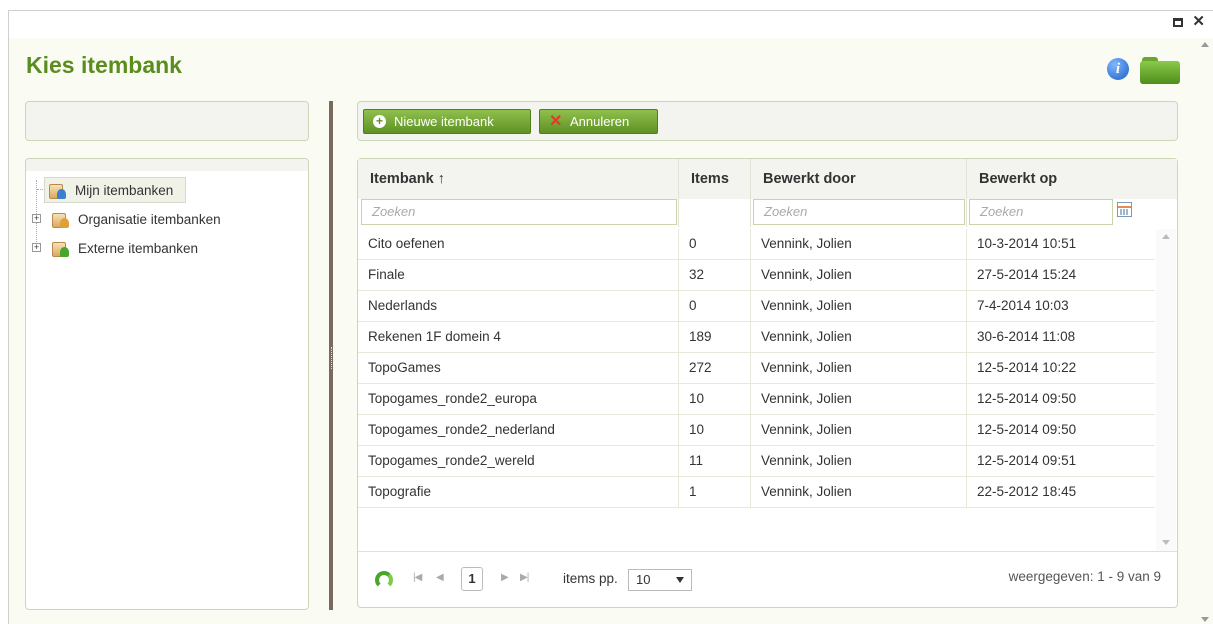 Image resolution: width=1213 pixels, height=624 pixels. I want to click on chevron-down-icon, so click(680, 580).